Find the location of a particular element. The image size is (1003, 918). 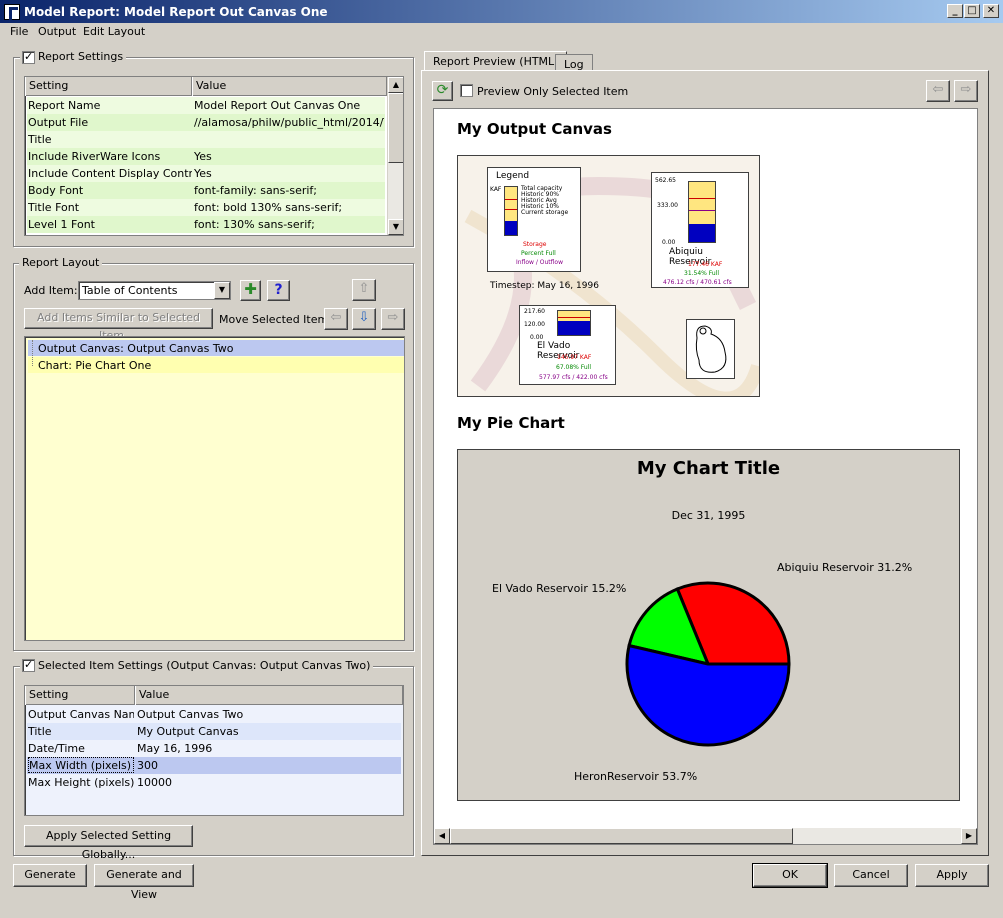

value-cell: 300 is located at coordinates (267, 765).